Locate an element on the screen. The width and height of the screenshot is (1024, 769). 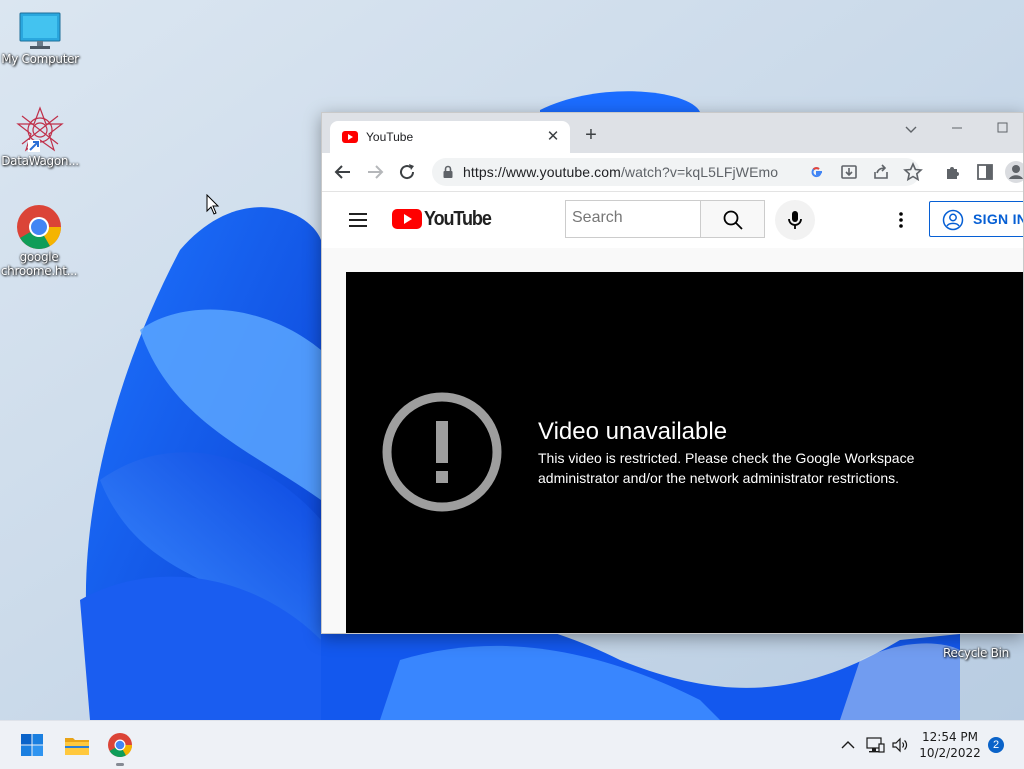
maximize-window-icon is located at coordinates (1003, 128).